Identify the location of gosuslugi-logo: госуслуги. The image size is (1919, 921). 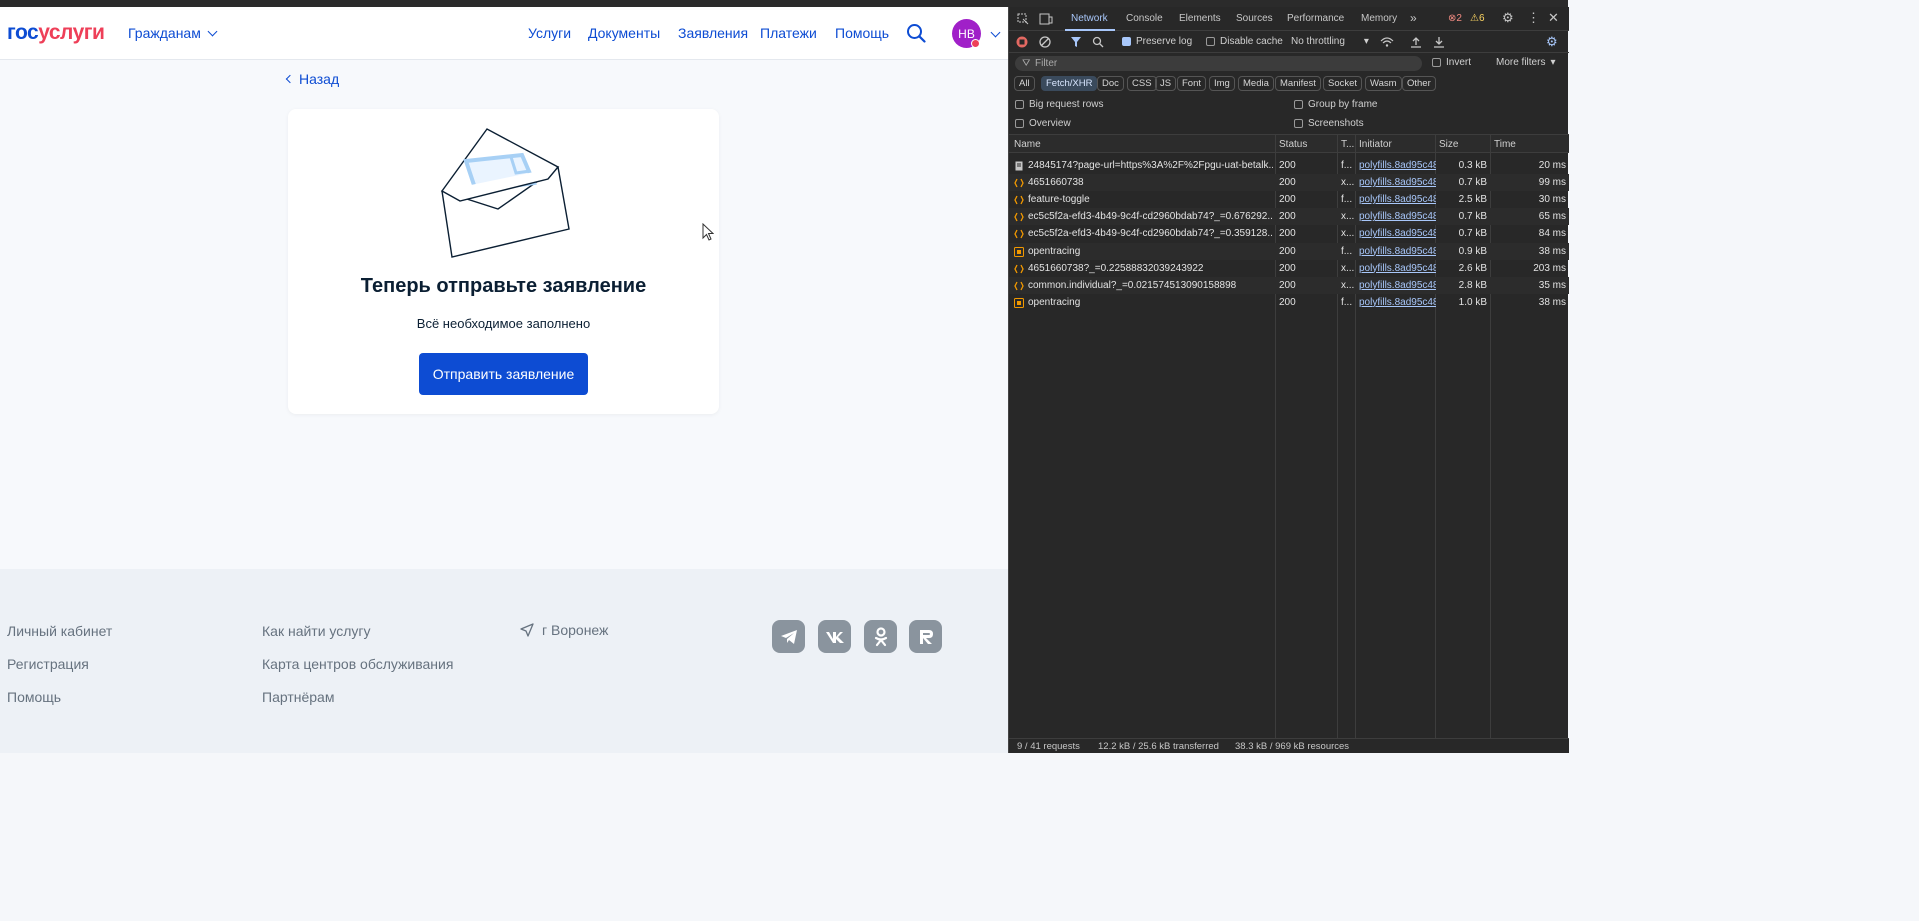
(56, 33).